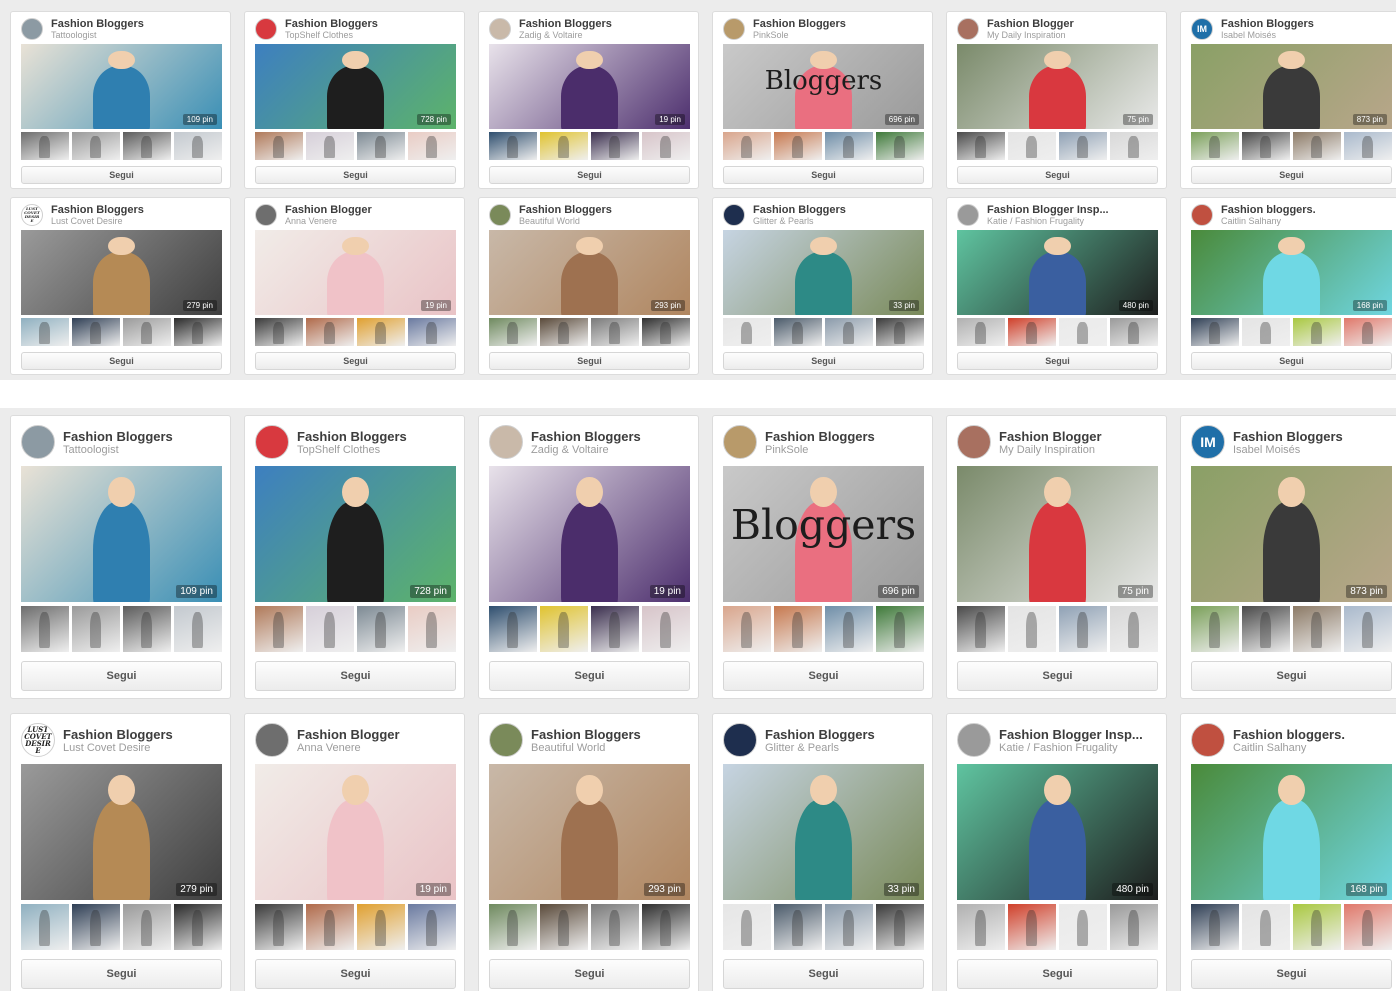  I want to click on board-owner: Glitter & Pearls, so click(799, 221).